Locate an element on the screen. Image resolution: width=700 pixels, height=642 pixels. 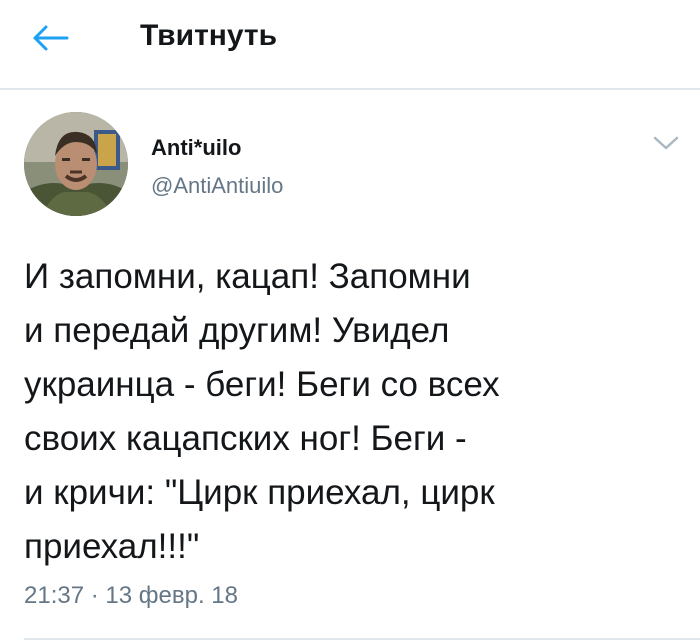
author-handle: @AntiAntiuilo is located at coordinates (217, 186).